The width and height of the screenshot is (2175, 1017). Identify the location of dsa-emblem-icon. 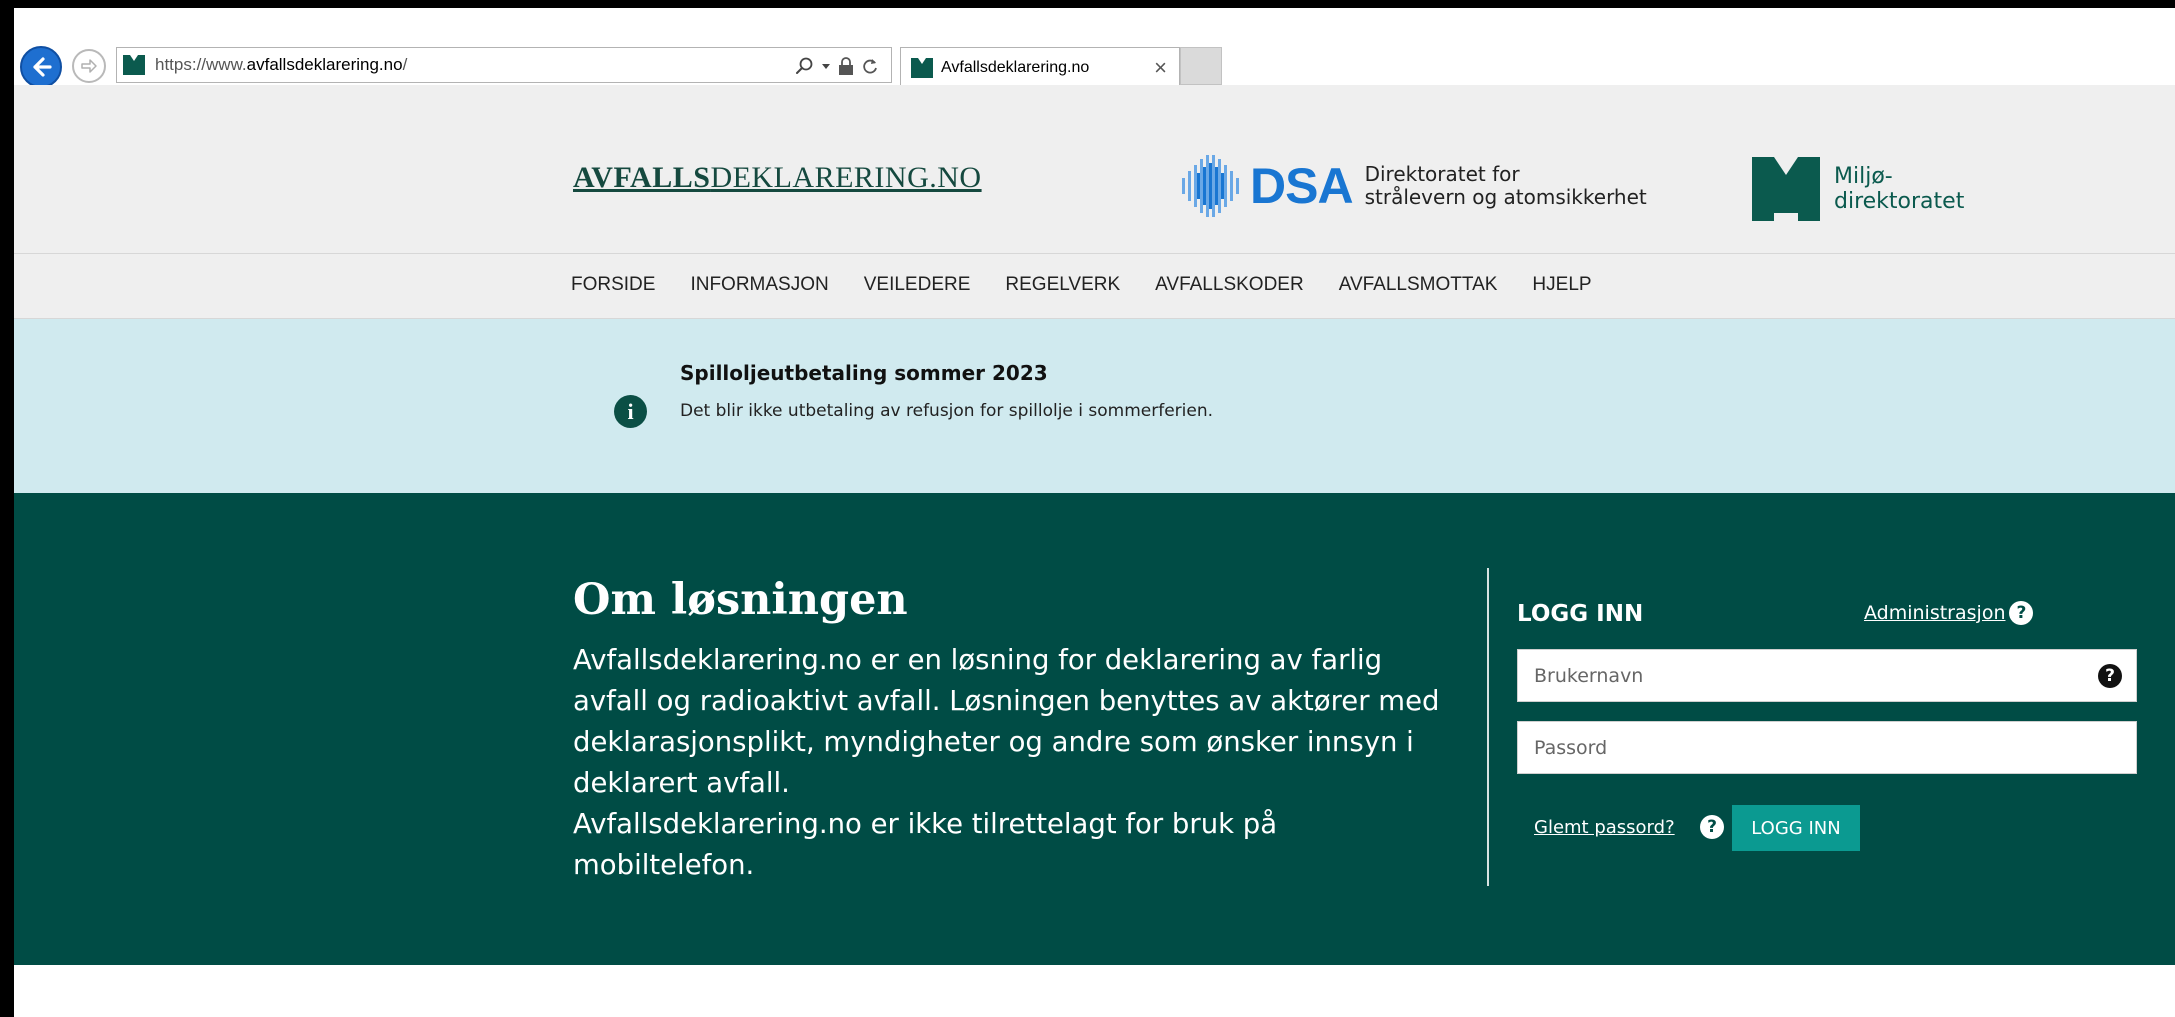
(1210, 186).